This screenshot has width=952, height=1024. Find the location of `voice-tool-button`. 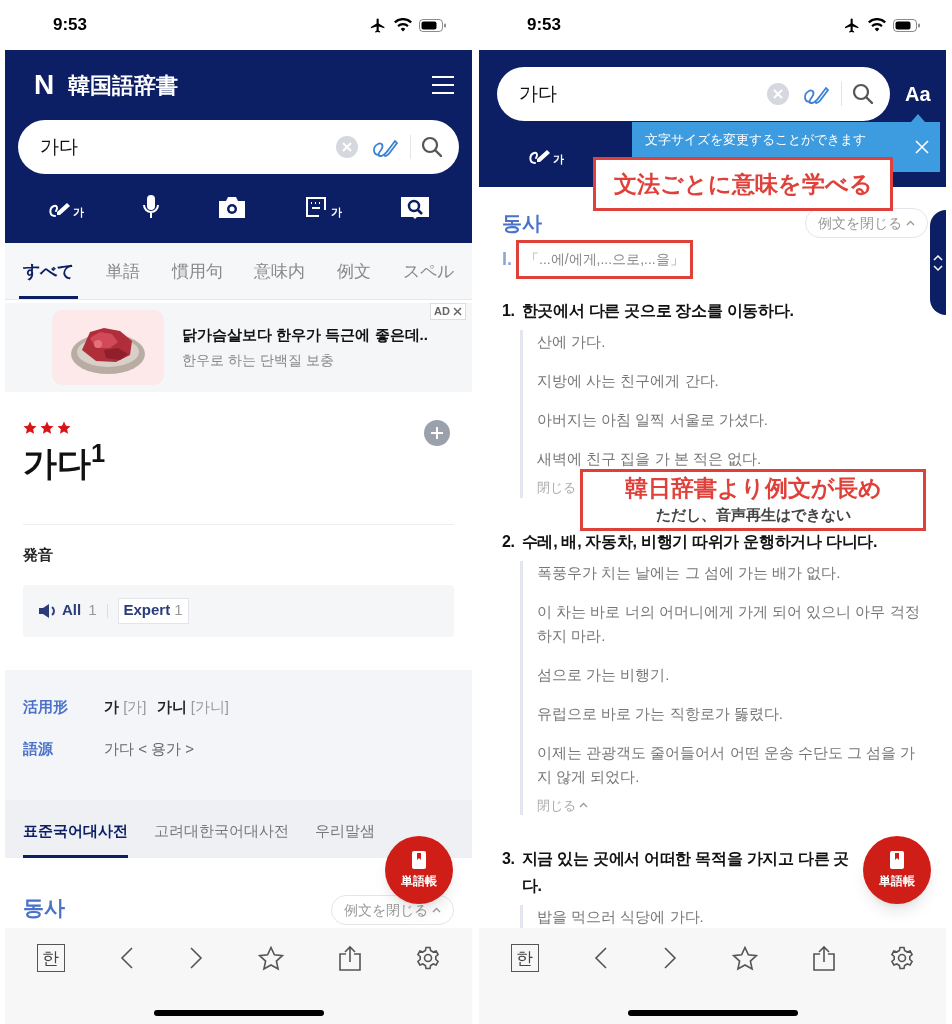

voice-tool-button is located at coordinates (150, 207).